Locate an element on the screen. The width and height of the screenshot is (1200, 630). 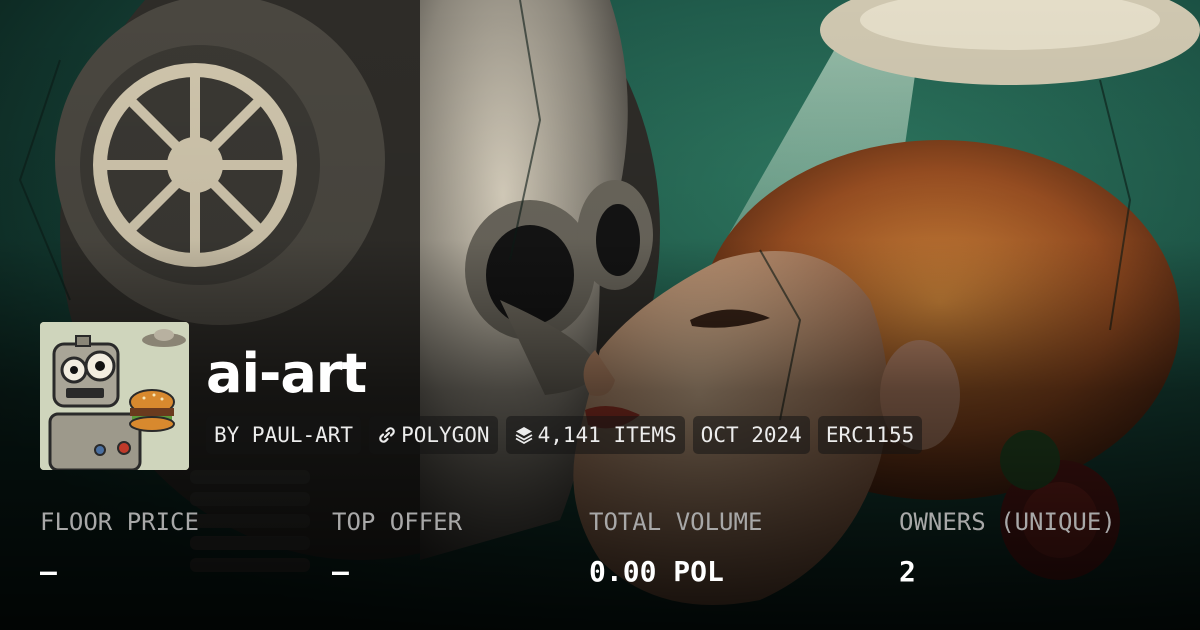
collection-title: ai-art is located at coordinates (286, 373).